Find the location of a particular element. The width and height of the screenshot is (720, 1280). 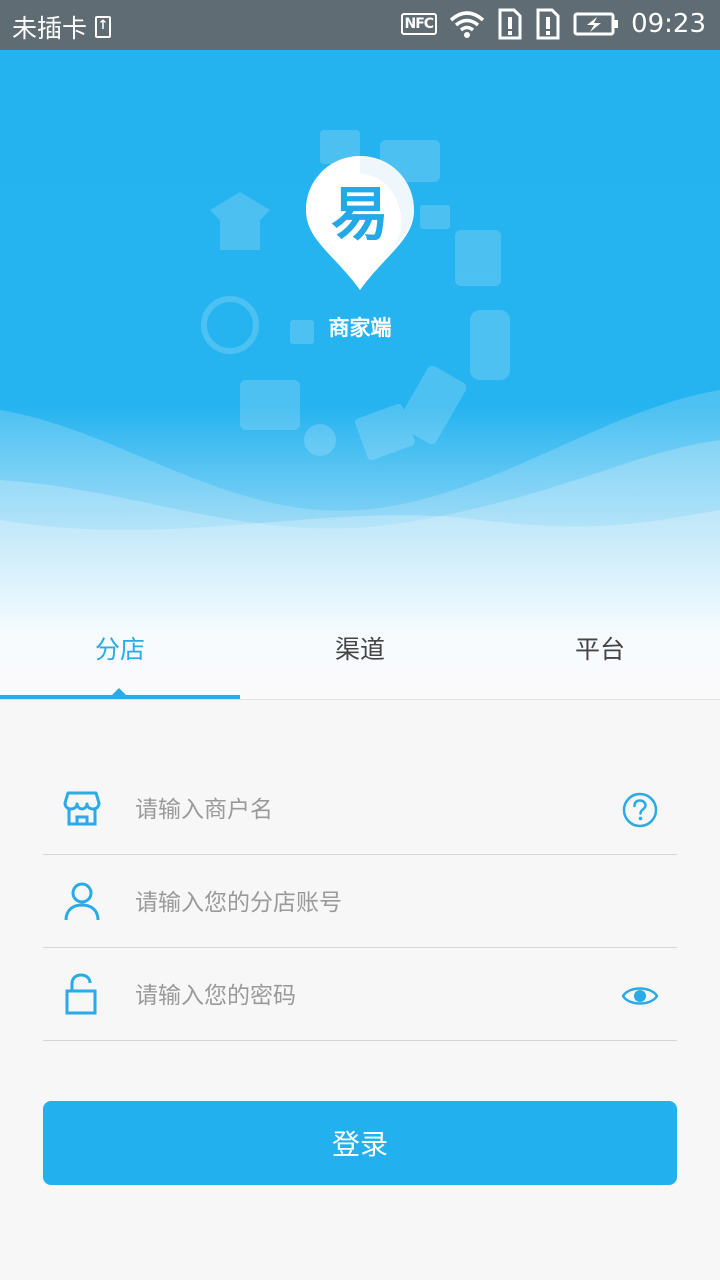

tabs-divider is located at coordinates (360, 699).